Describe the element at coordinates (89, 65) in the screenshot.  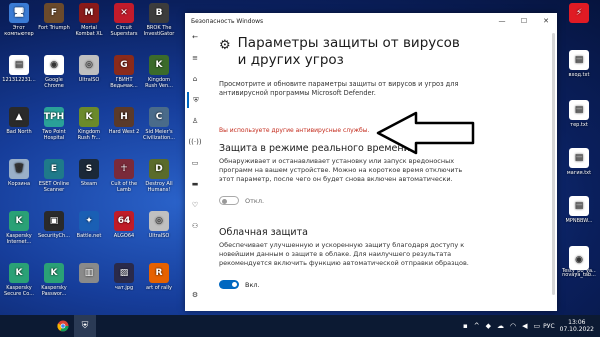
I see `desktop-app-icon: ◎` at that location.